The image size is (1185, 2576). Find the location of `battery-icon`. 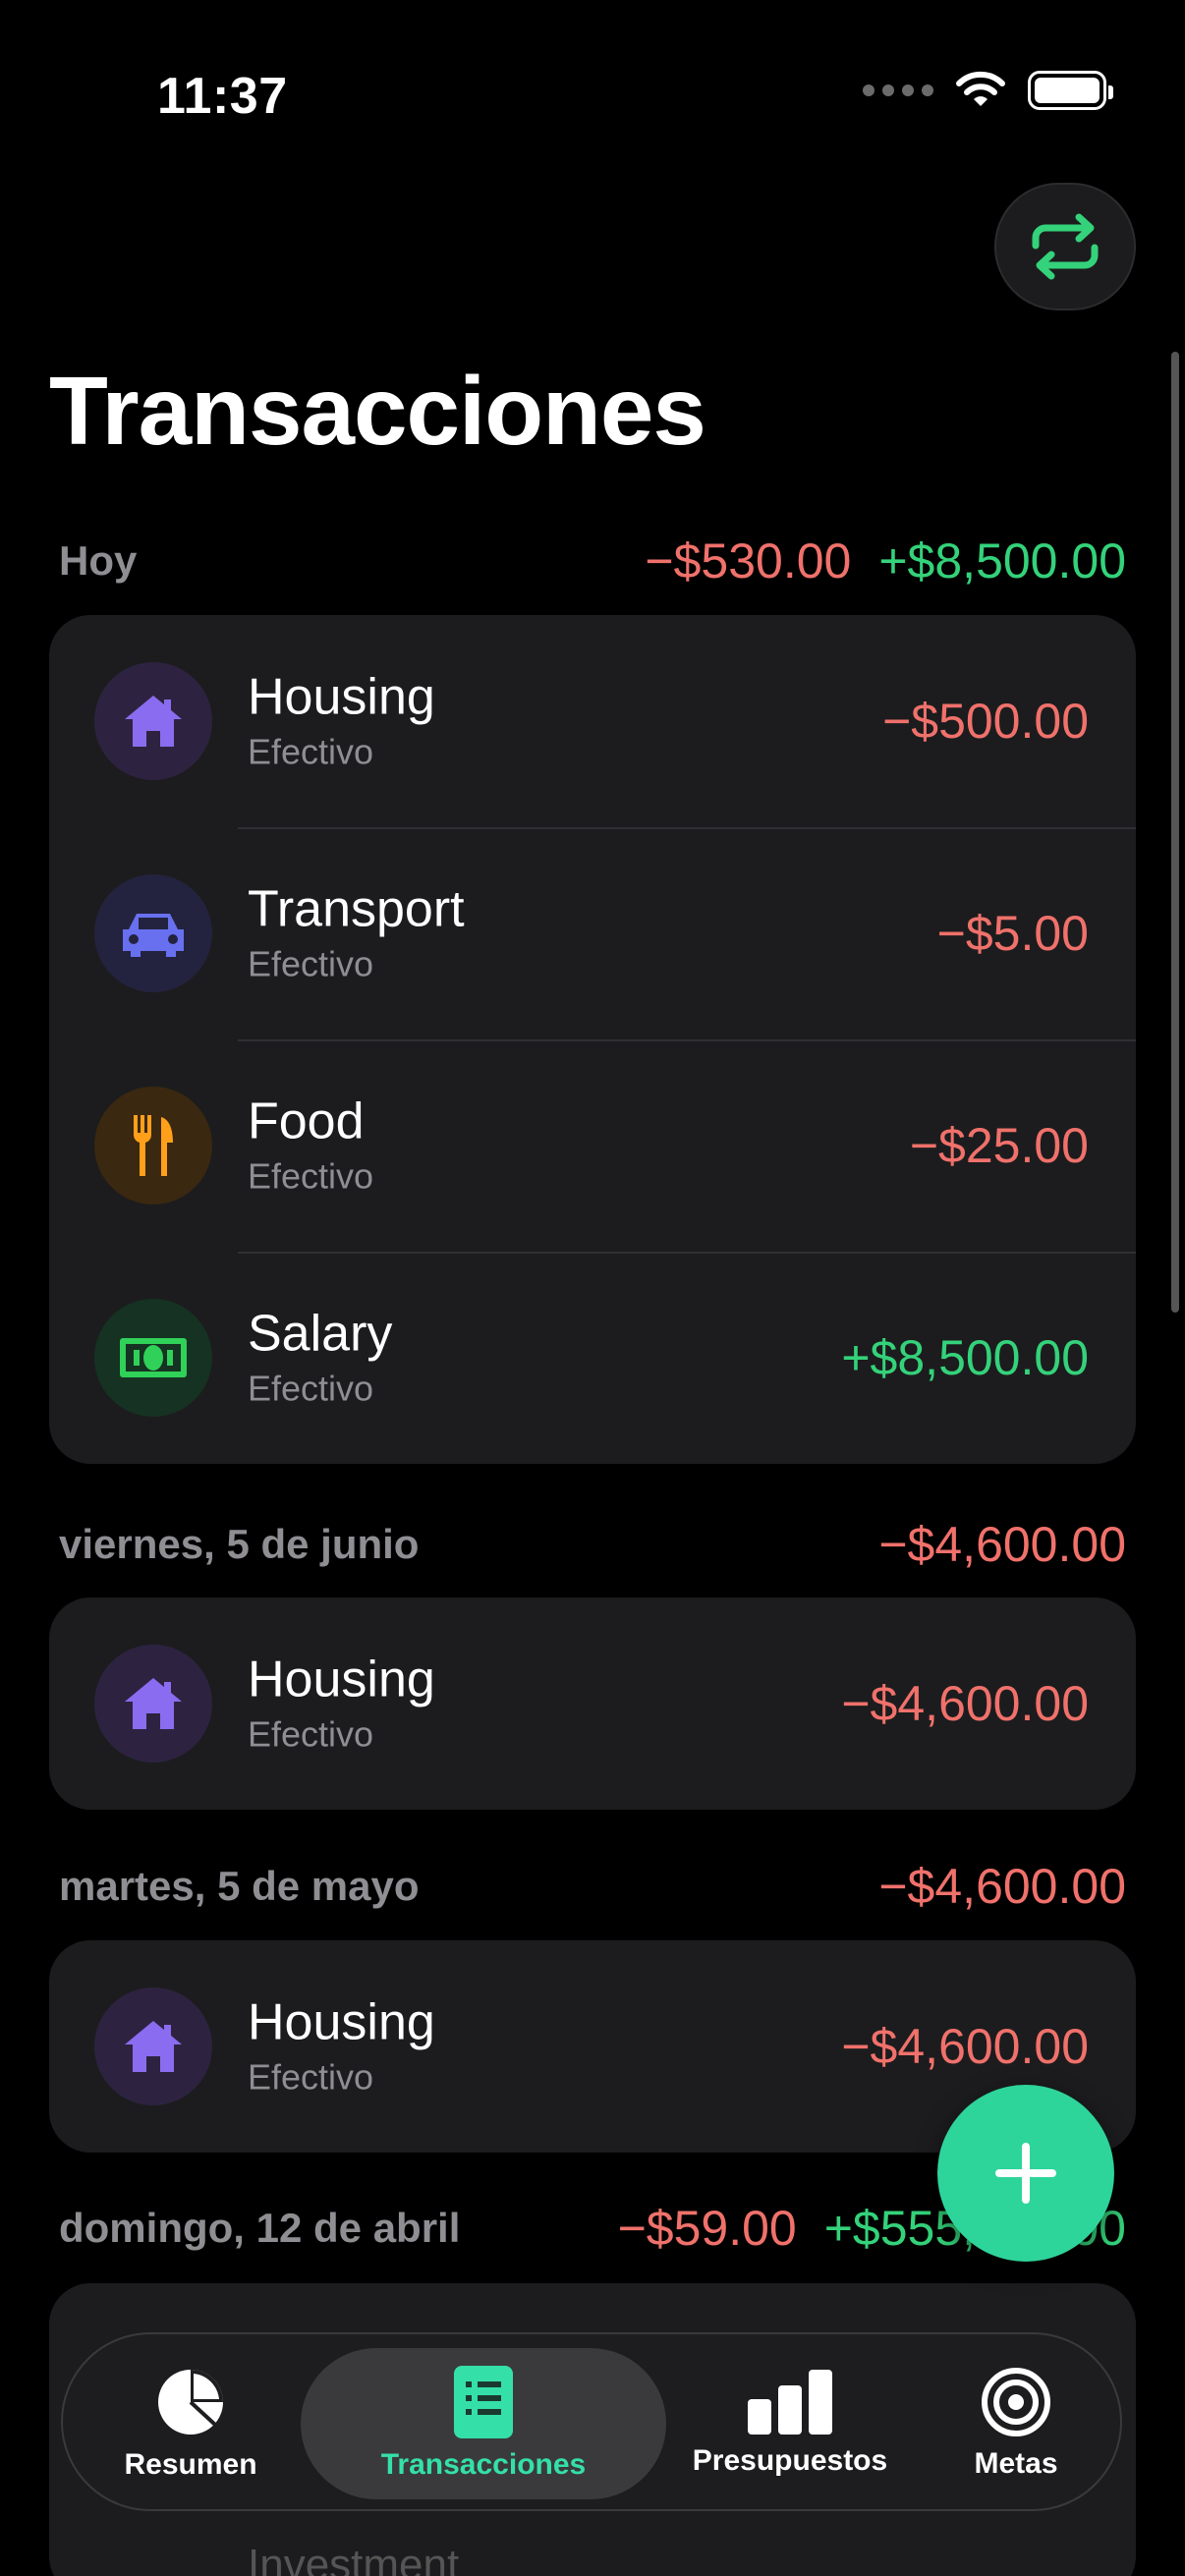

battery-icon is located at coordinates (1071, 90).